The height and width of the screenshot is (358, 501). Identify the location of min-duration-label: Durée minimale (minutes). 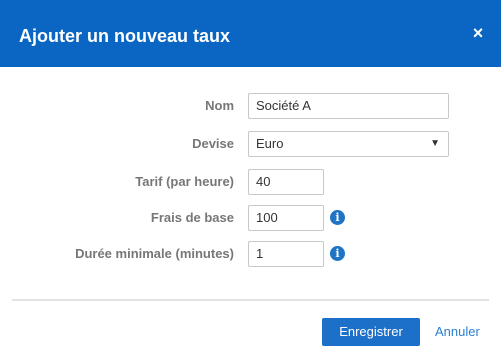
(154, 253).